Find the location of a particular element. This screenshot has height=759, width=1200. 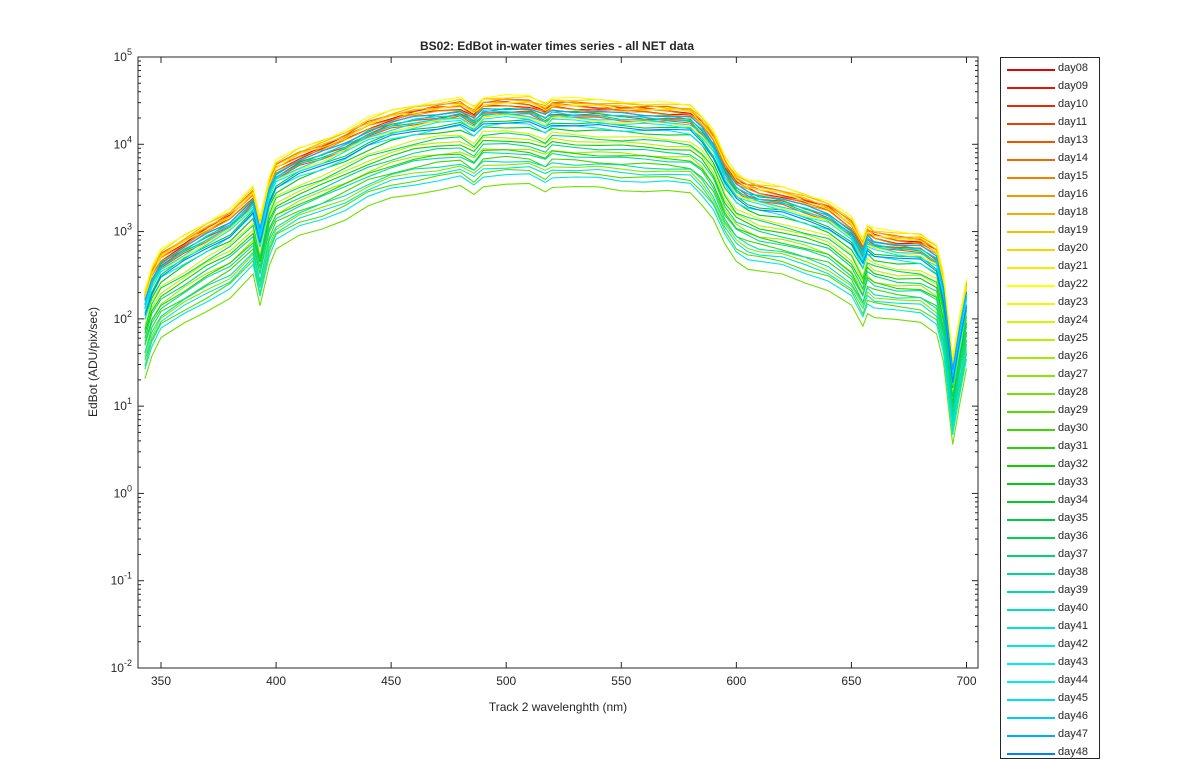

y-axis-label: EdBot (ADU/pix/sec) is located at coordinates (93, 362).